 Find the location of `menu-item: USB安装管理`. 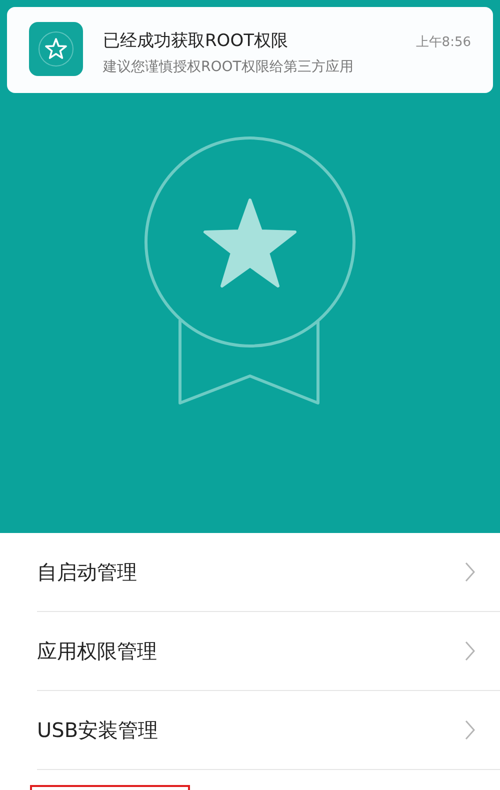

menu-item: USB安装管理 is located at coordinates (268, 730).